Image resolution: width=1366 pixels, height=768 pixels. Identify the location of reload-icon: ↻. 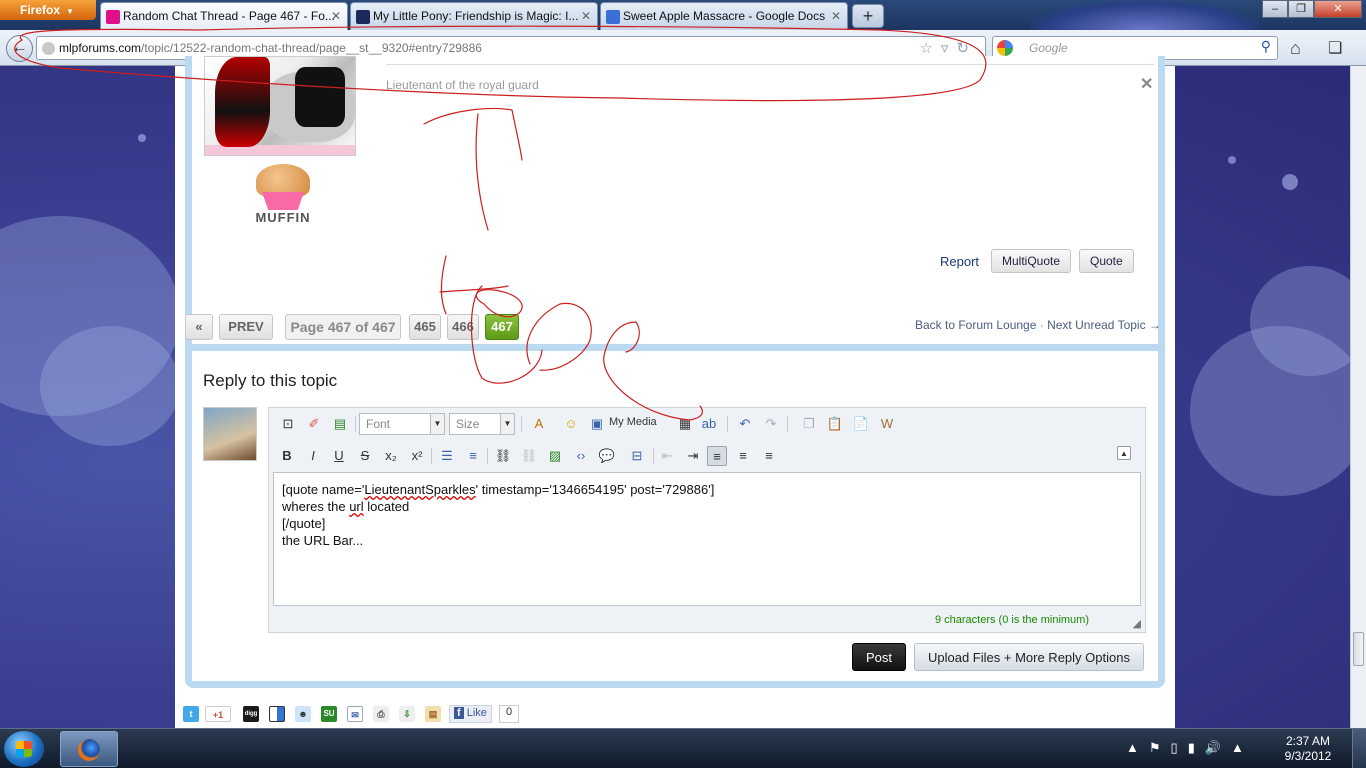
(966, 48).